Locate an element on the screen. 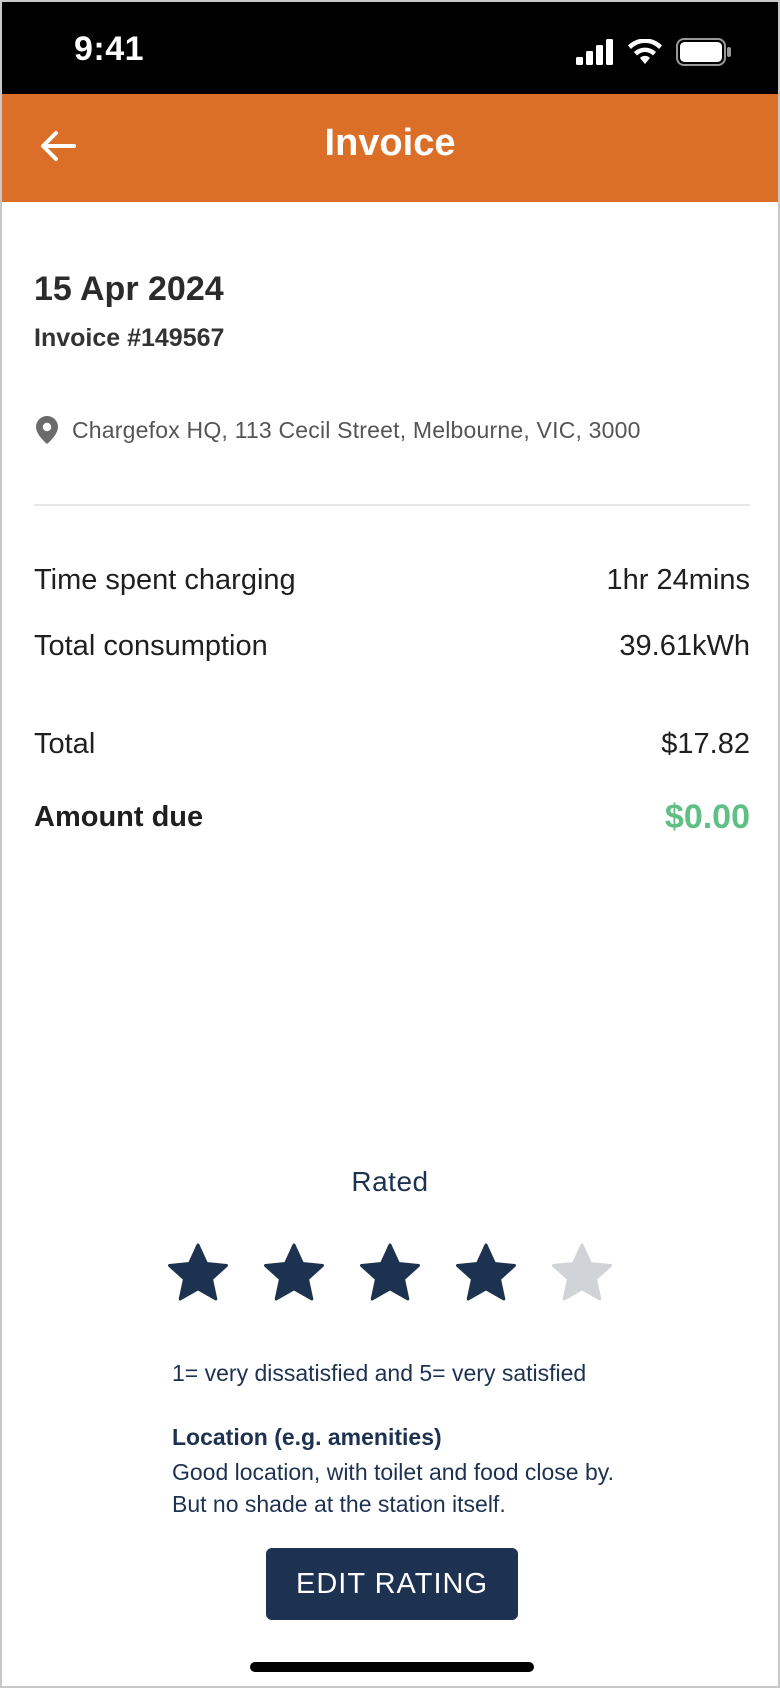 This screenshot has height=1688, width=780. app-header: Invoice is located at coordinates (390, 148).